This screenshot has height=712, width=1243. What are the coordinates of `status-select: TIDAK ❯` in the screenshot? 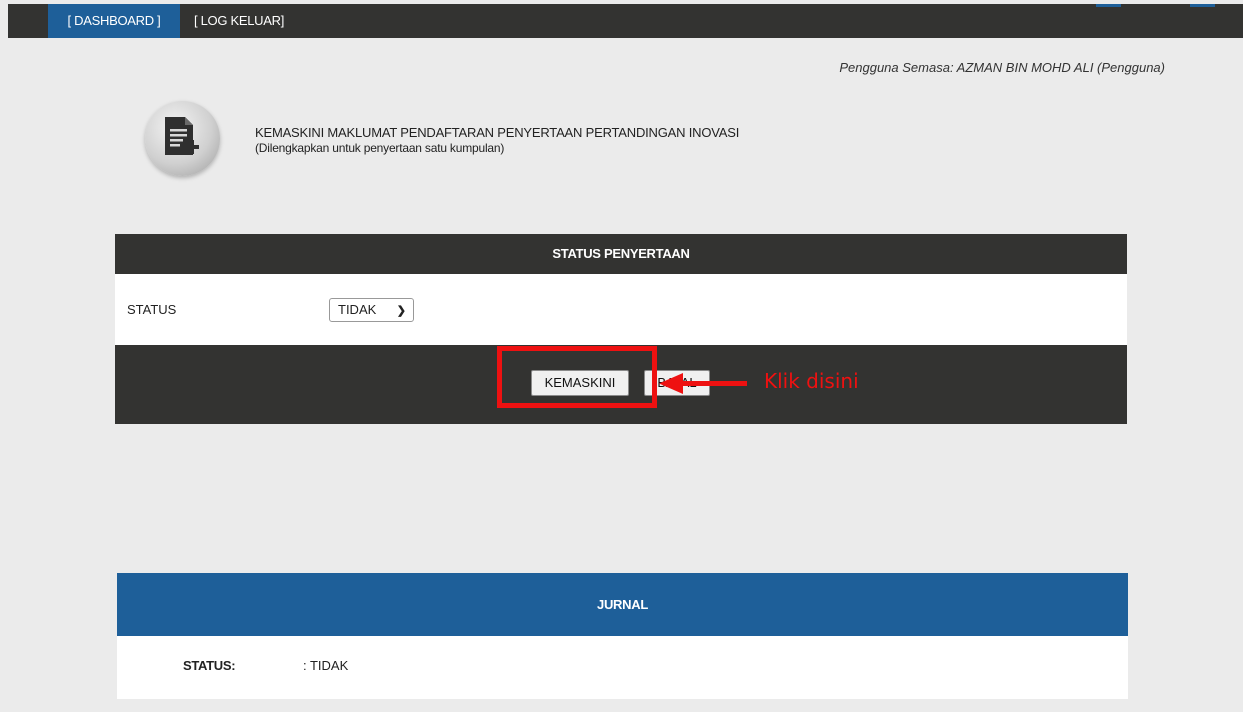 It's located at (371, 310).